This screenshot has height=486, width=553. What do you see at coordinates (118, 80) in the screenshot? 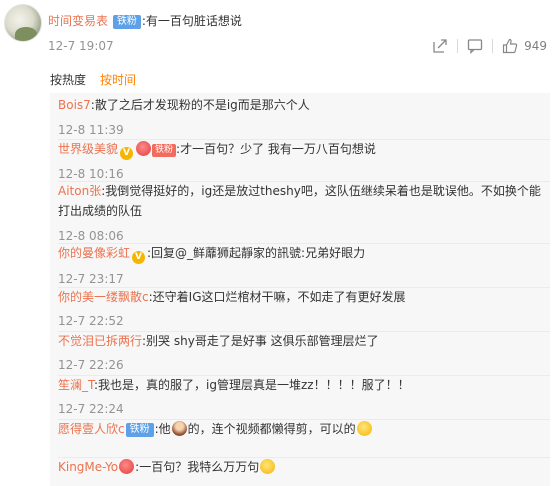
I see `tab-by-time: 按时间` at bounding box center [118, 80].